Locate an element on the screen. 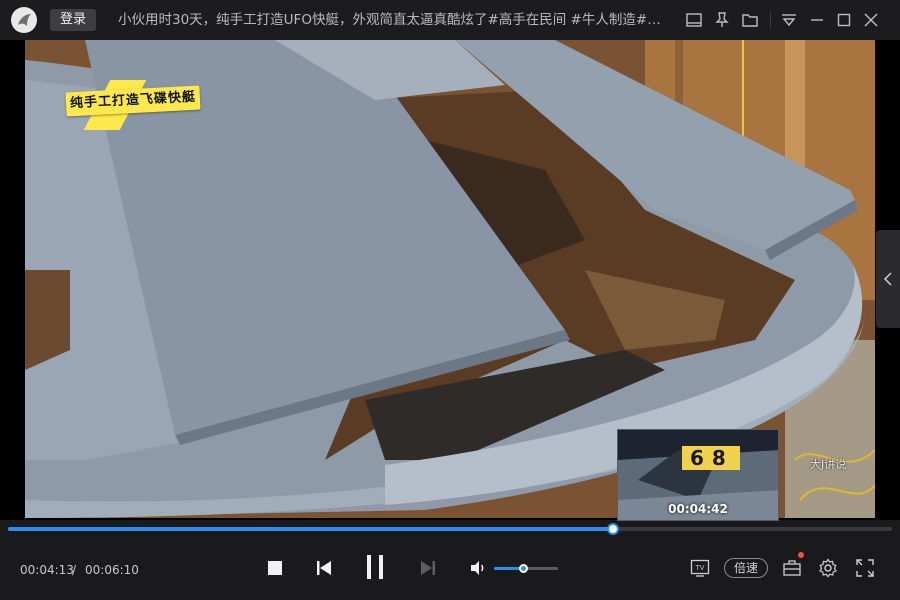  toolbox-button is located at coordinates (792, 568).